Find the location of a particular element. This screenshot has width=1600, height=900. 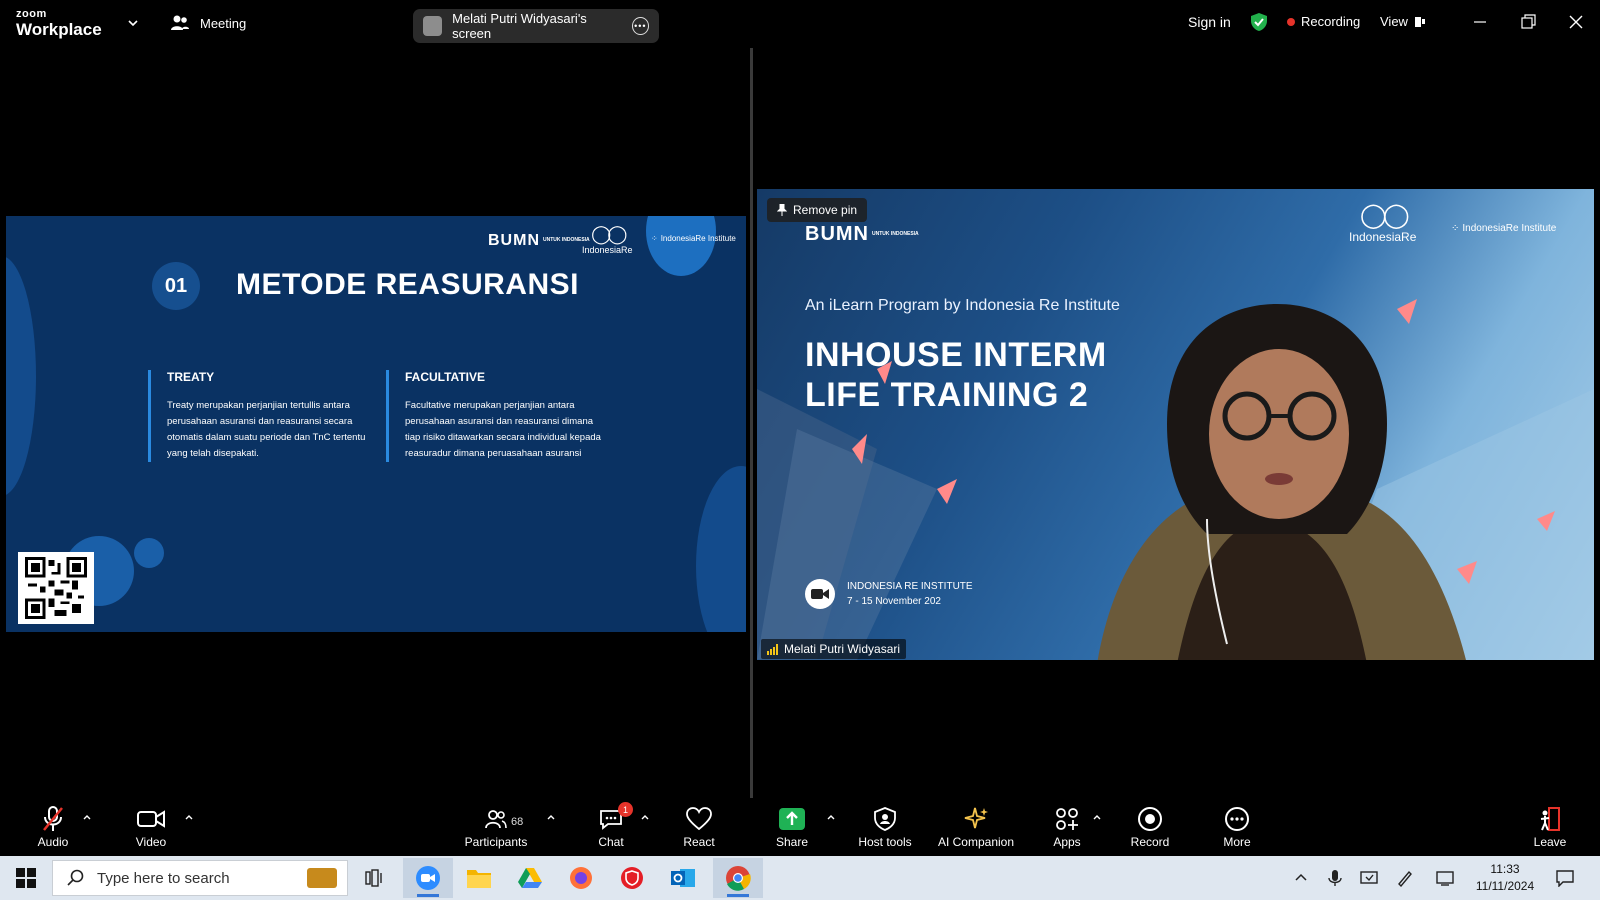

view-button: View is located at coordinates (1403, 21).